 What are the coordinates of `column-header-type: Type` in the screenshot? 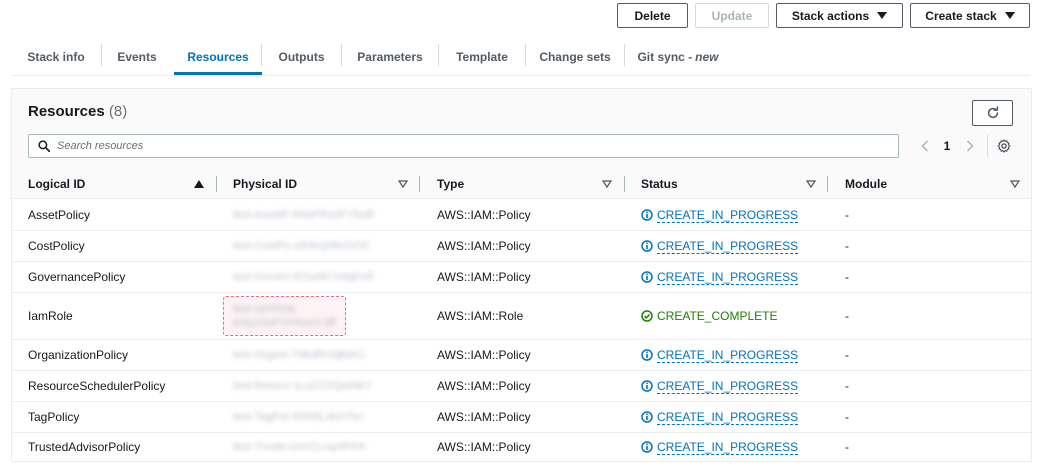 It's located at (517, 184).